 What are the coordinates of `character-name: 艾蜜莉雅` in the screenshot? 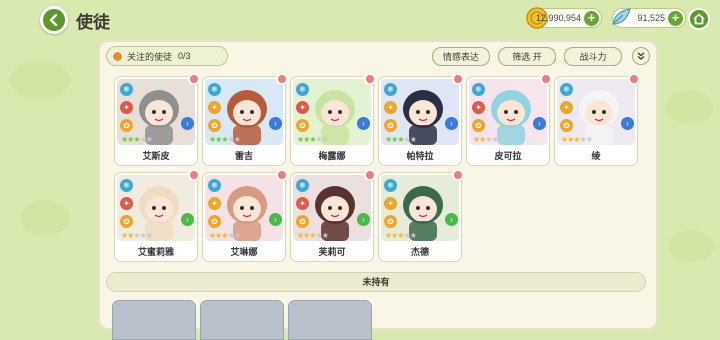 It's located at (155, 252).